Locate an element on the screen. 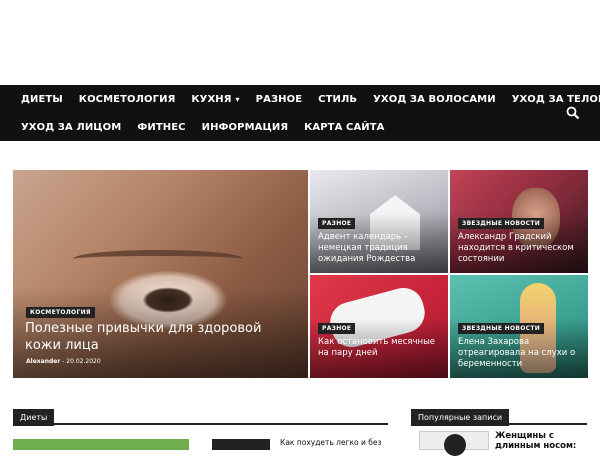  post-meta: Alexander - 20.02.2020 is located at coordinates (63, 361).